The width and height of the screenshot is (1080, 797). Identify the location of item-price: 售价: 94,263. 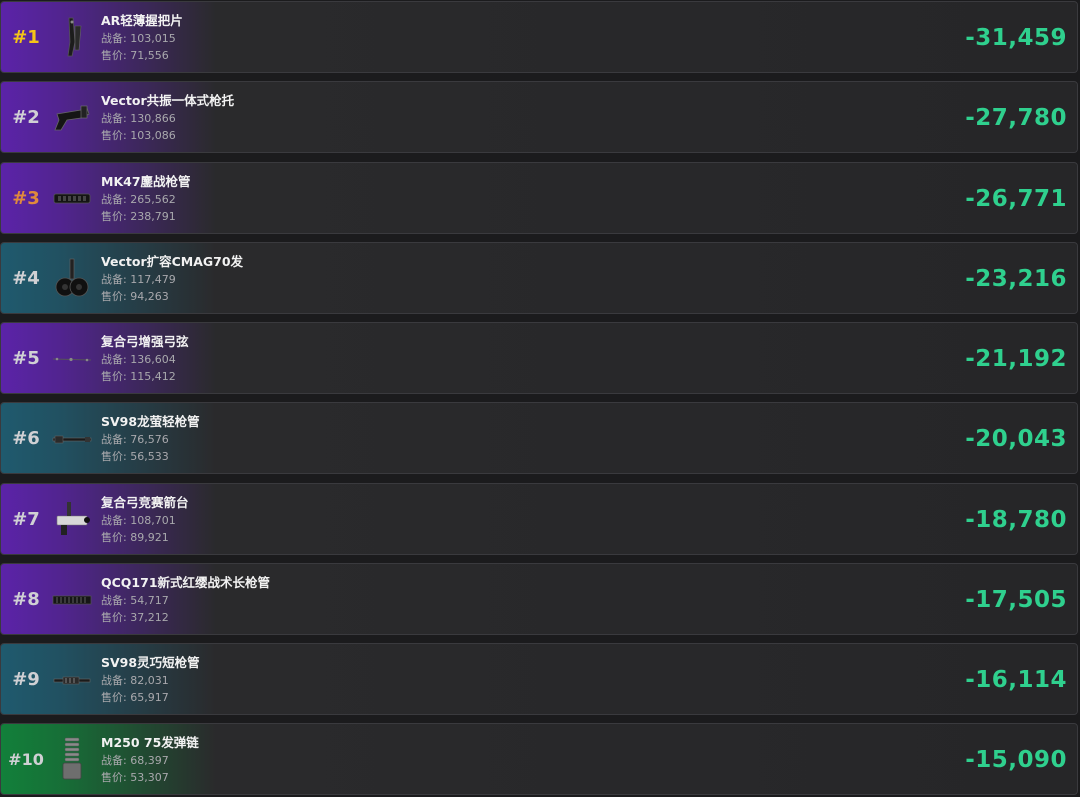
(351, 296).